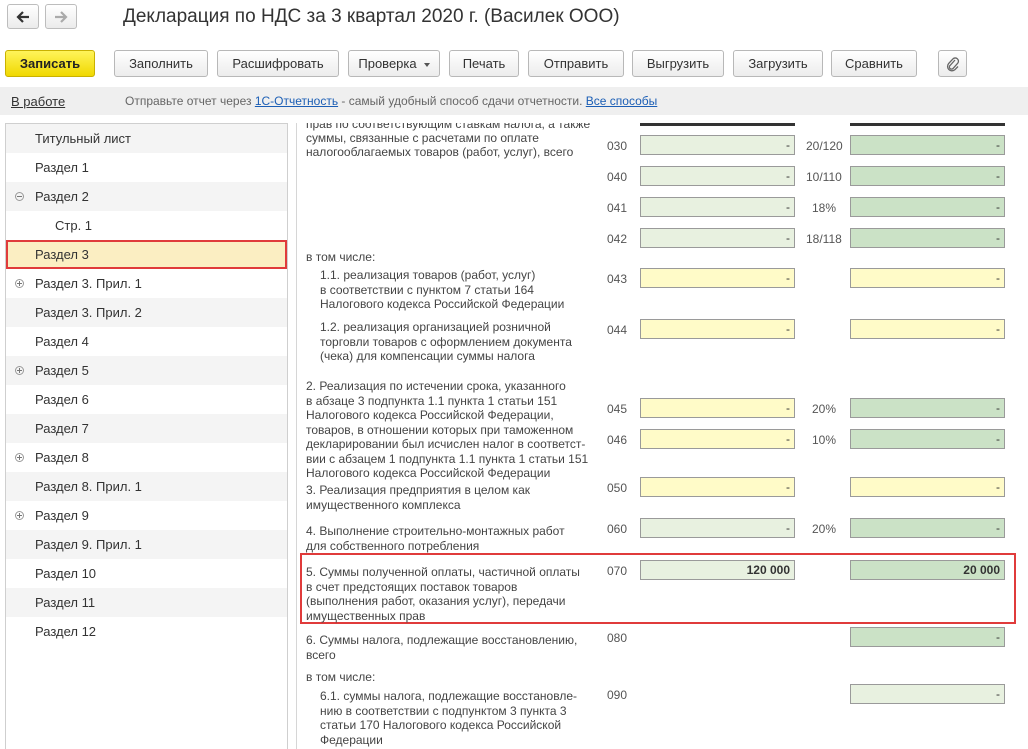 This screenshot has width=1028, height=749. Describe the element at coordinates (717, 207) in the screenshot. I see `row-041-base-field: -` at that location.